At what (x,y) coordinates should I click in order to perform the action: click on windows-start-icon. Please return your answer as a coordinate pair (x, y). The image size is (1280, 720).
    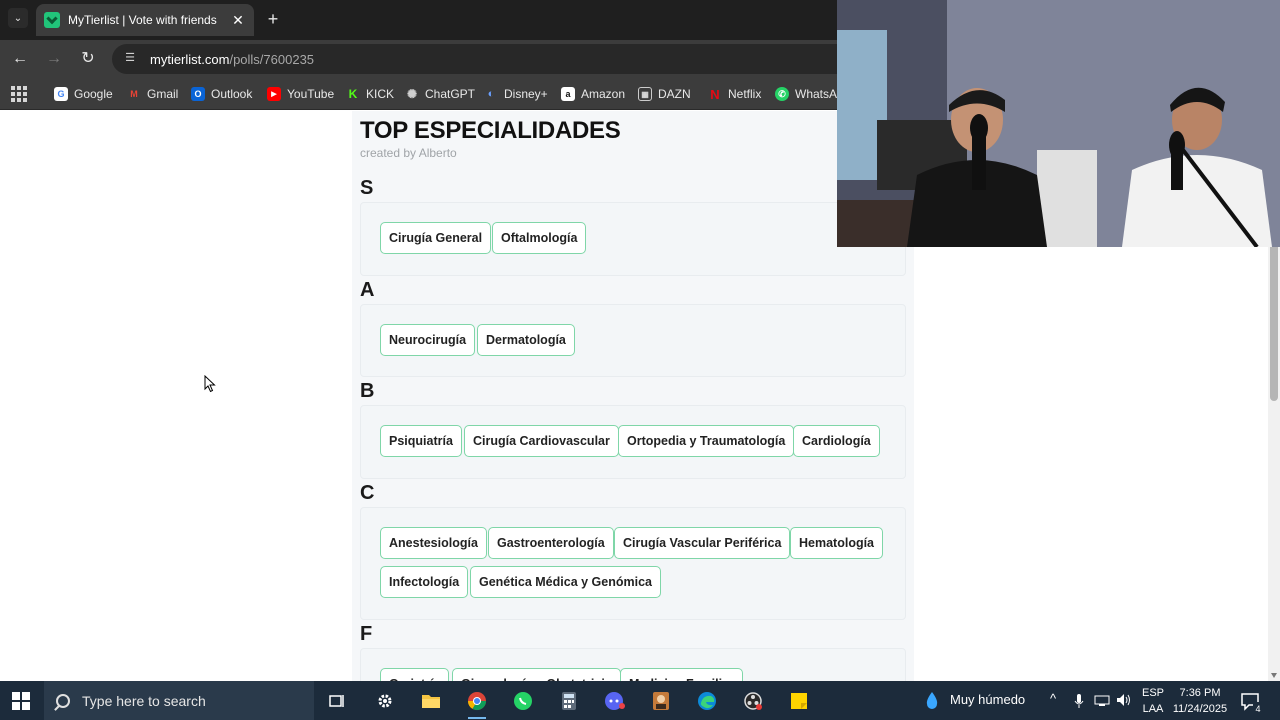
    Looking at the image, I should click on (21, 701).